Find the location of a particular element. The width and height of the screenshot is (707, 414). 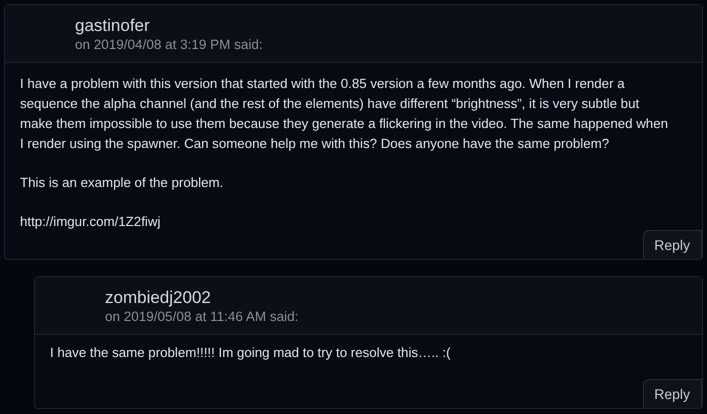

comment-author: gastinofer is located at coordinates (113, 25).